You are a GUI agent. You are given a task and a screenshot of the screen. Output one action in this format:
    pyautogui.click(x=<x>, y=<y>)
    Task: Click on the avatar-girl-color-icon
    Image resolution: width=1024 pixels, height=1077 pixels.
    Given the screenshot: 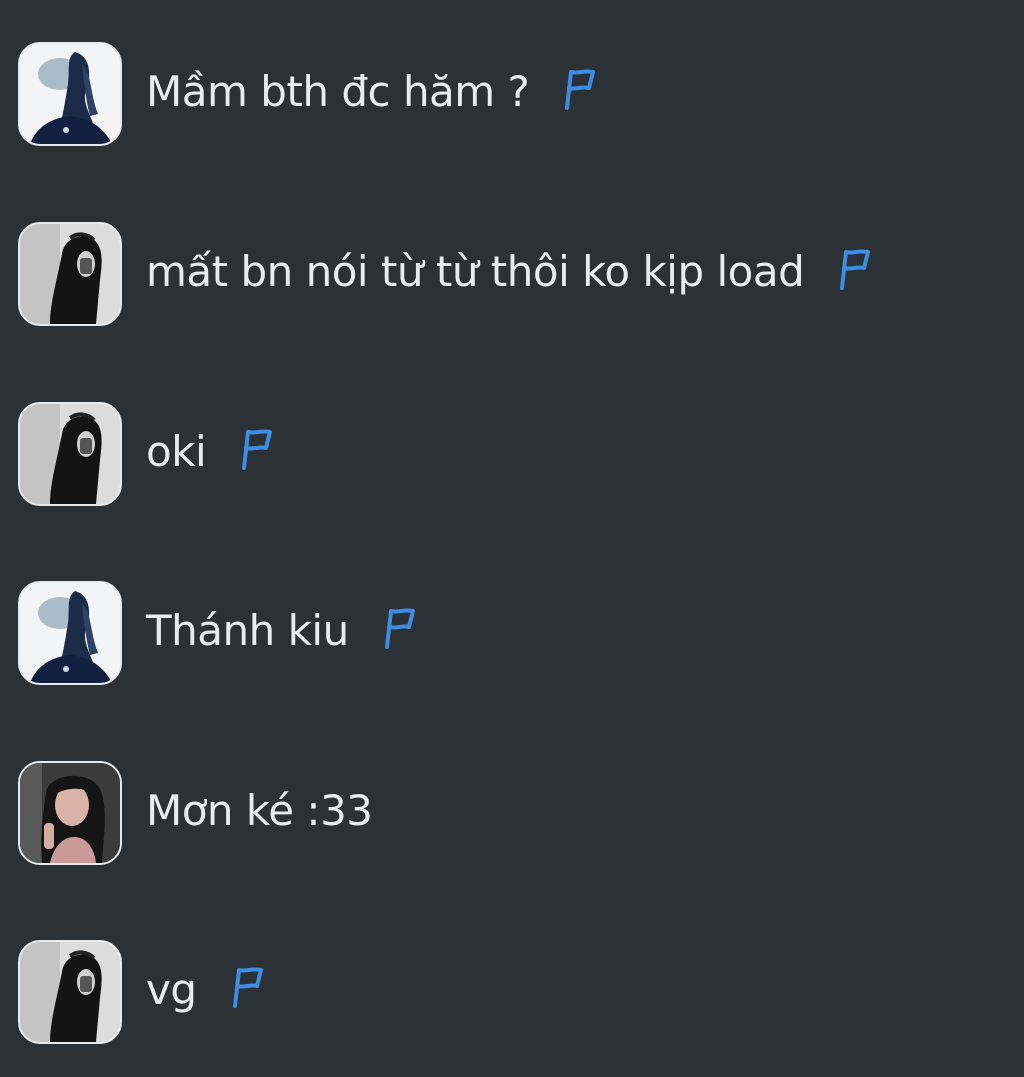 What is the action you would take?
    pyautogui.click(x=70, y=813)
    